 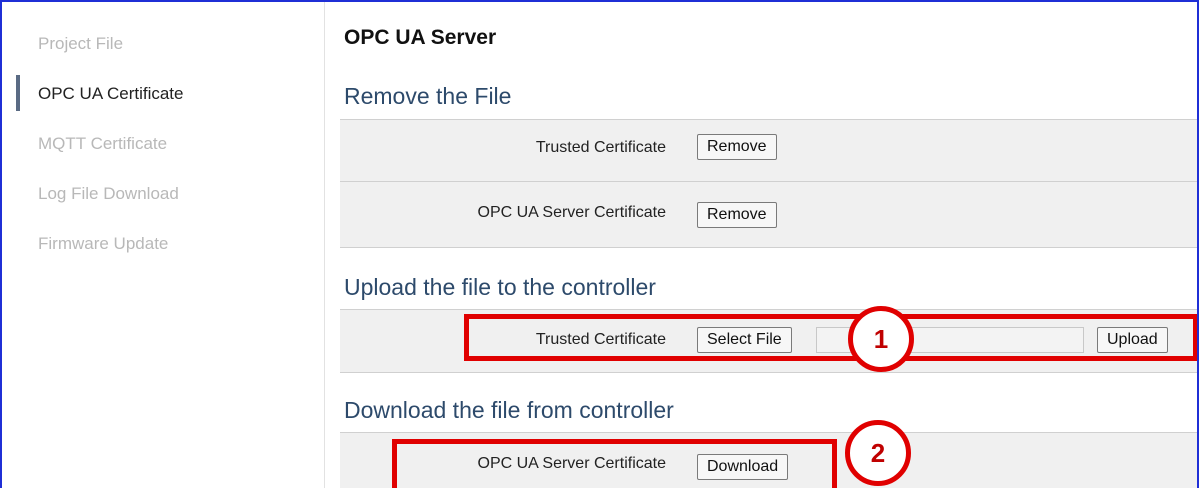 I want to click on remove-section-heading: Remove the File, so click(x=428, y=96).